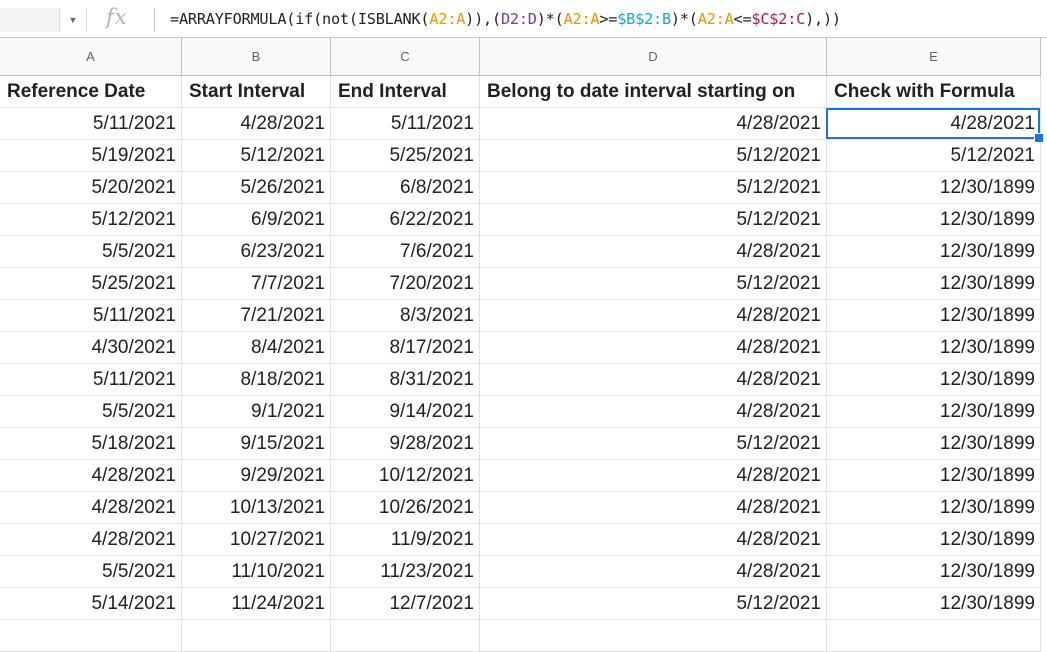 The width and height of the screenshot is (1047, 652). I want to click on cell-a: 4/30/2021, so click(91, 348).